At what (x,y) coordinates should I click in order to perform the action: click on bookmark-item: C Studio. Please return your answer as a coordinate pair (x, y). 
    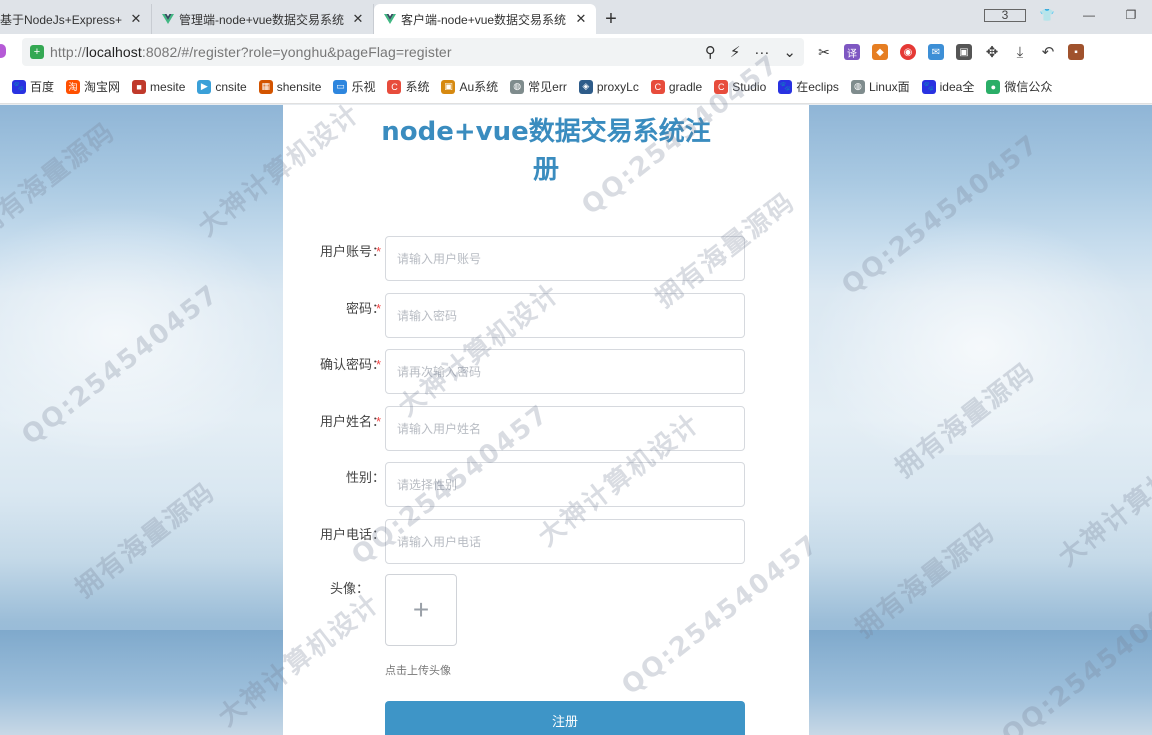
    Looking at the image, I should click on (740, 86).